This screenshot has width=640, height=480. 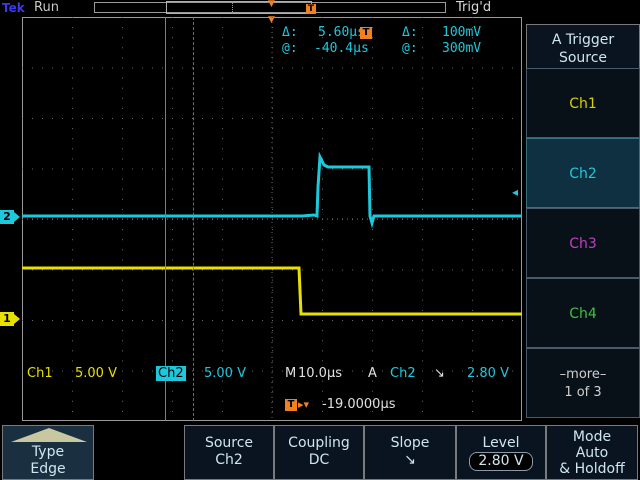 I want to click on source-button: Source Ch2, so click(x=229, y=452).